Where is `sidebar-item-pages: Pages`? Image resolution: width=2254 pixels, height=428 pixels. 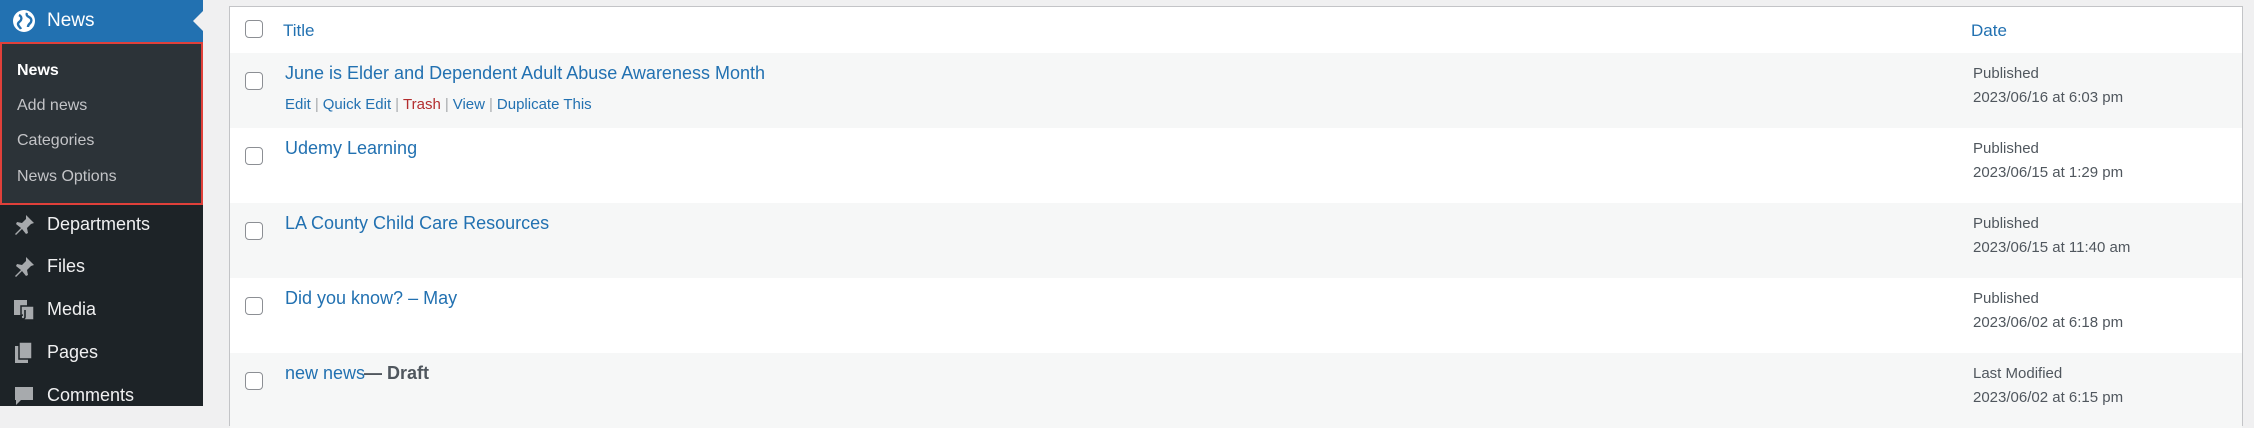
sidebar-item-pages: Pages is located at coordinates (101, 353).